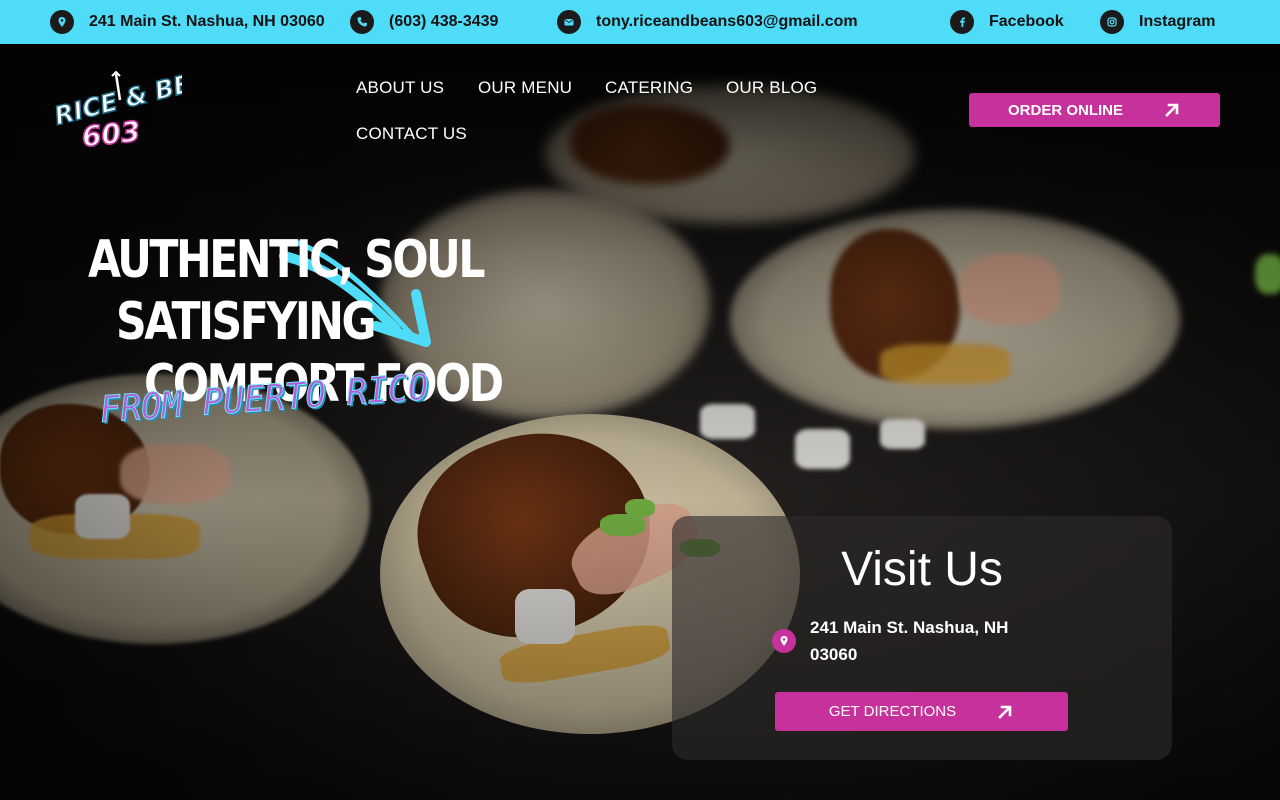  Describe the element at coordinates (1112, 22) in the screenshot. I see `instagram-icon` at that location.